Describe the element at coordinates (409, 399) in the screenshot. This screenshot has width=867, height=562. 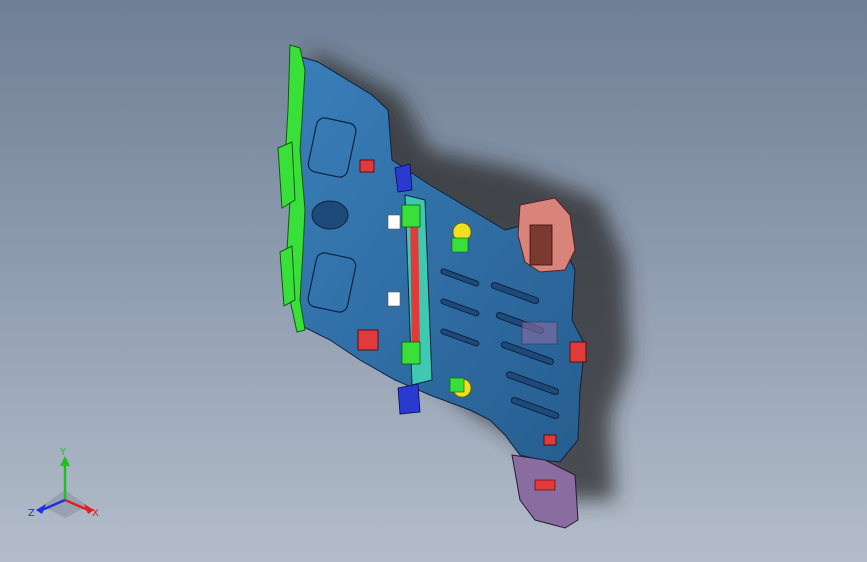
I see `blue-block-bottom` at that location.